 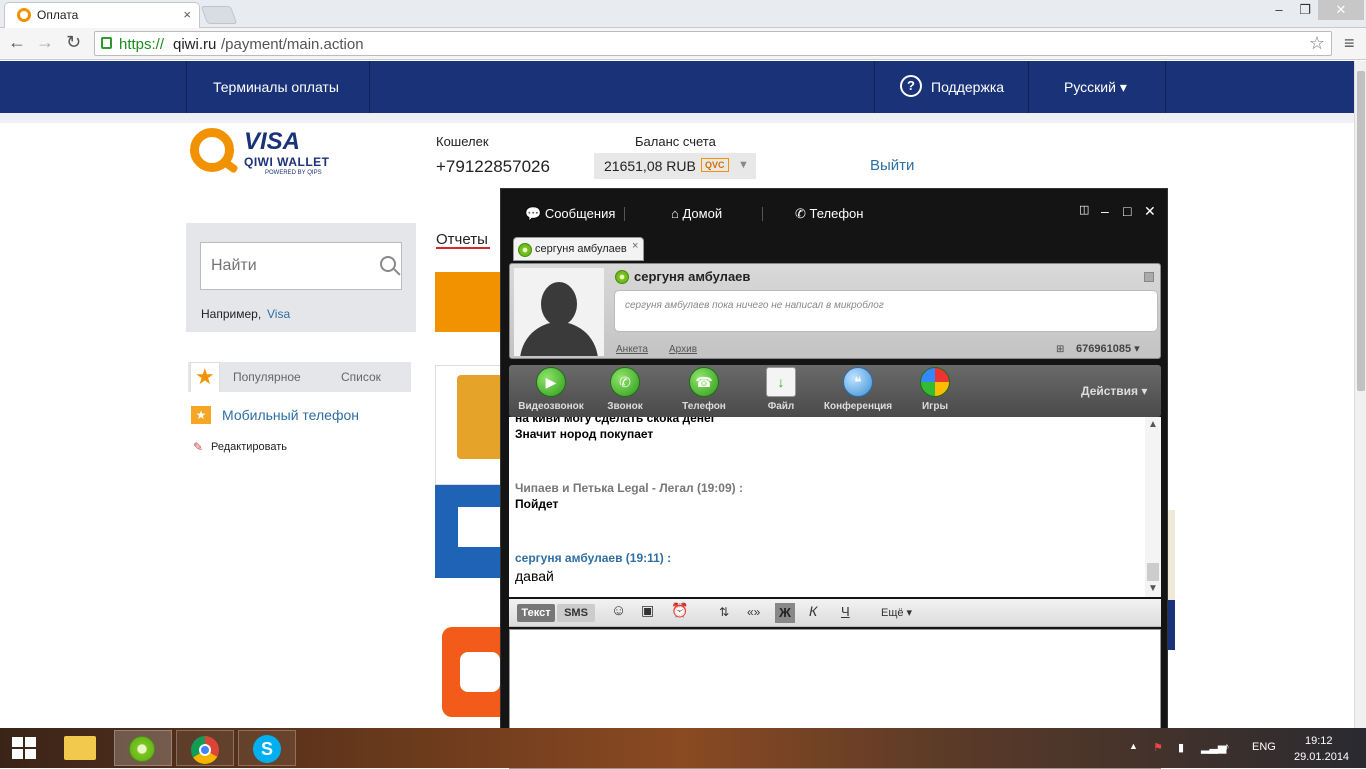 What do you see at coordinates (470, 302) in the screenshot?
I see `promo-orange-banner` at bounding box center [470, 302].